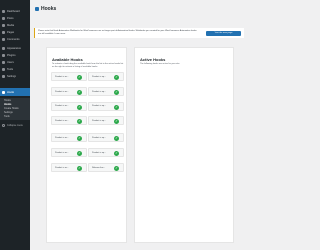 This screenshot has height=250, width=320. Describe the element at coordinates (10, 18) in the screenshot. I see `sidebar-item-label: Posts` at that location.